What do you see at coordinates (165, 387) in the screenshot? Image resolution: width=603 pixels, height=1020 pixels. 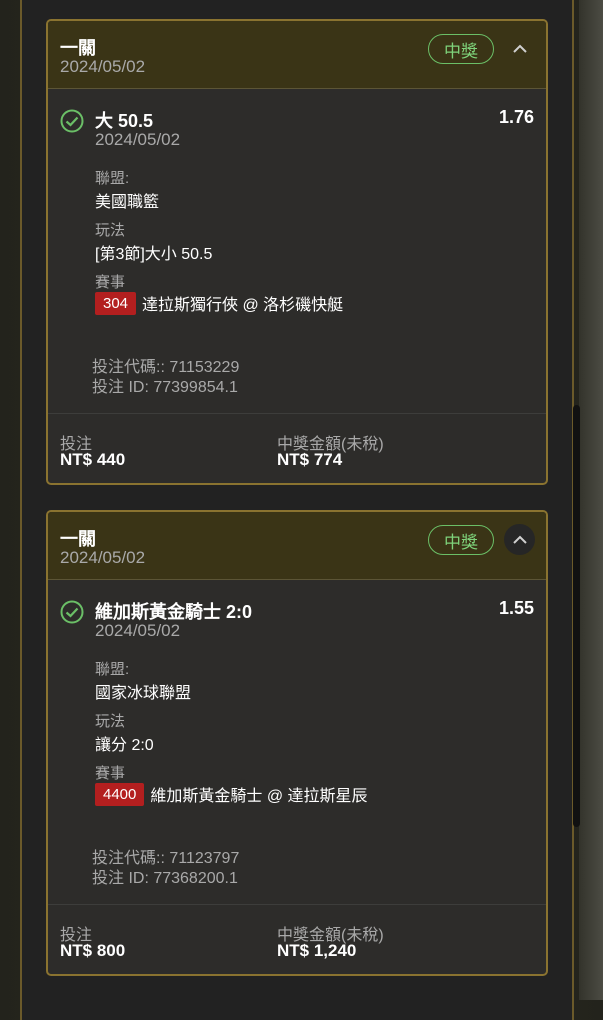 I see `bet-id: 投注 ID: 77399854.1` at bounding box center [165, 387].